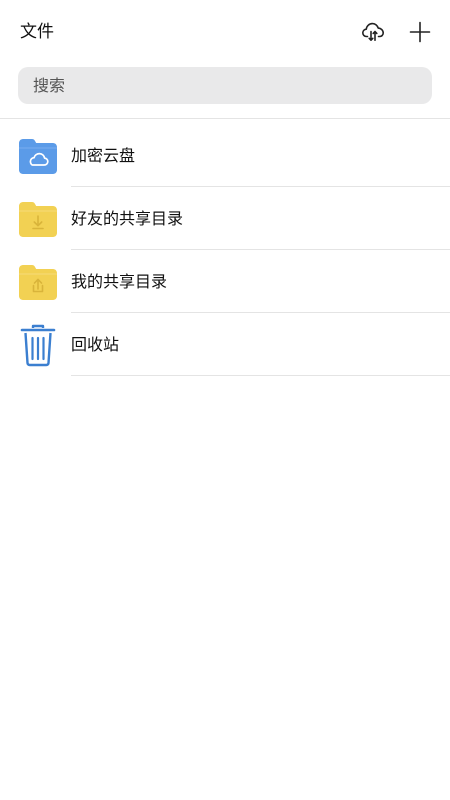  I want to click on search-input, so click(231, 85).